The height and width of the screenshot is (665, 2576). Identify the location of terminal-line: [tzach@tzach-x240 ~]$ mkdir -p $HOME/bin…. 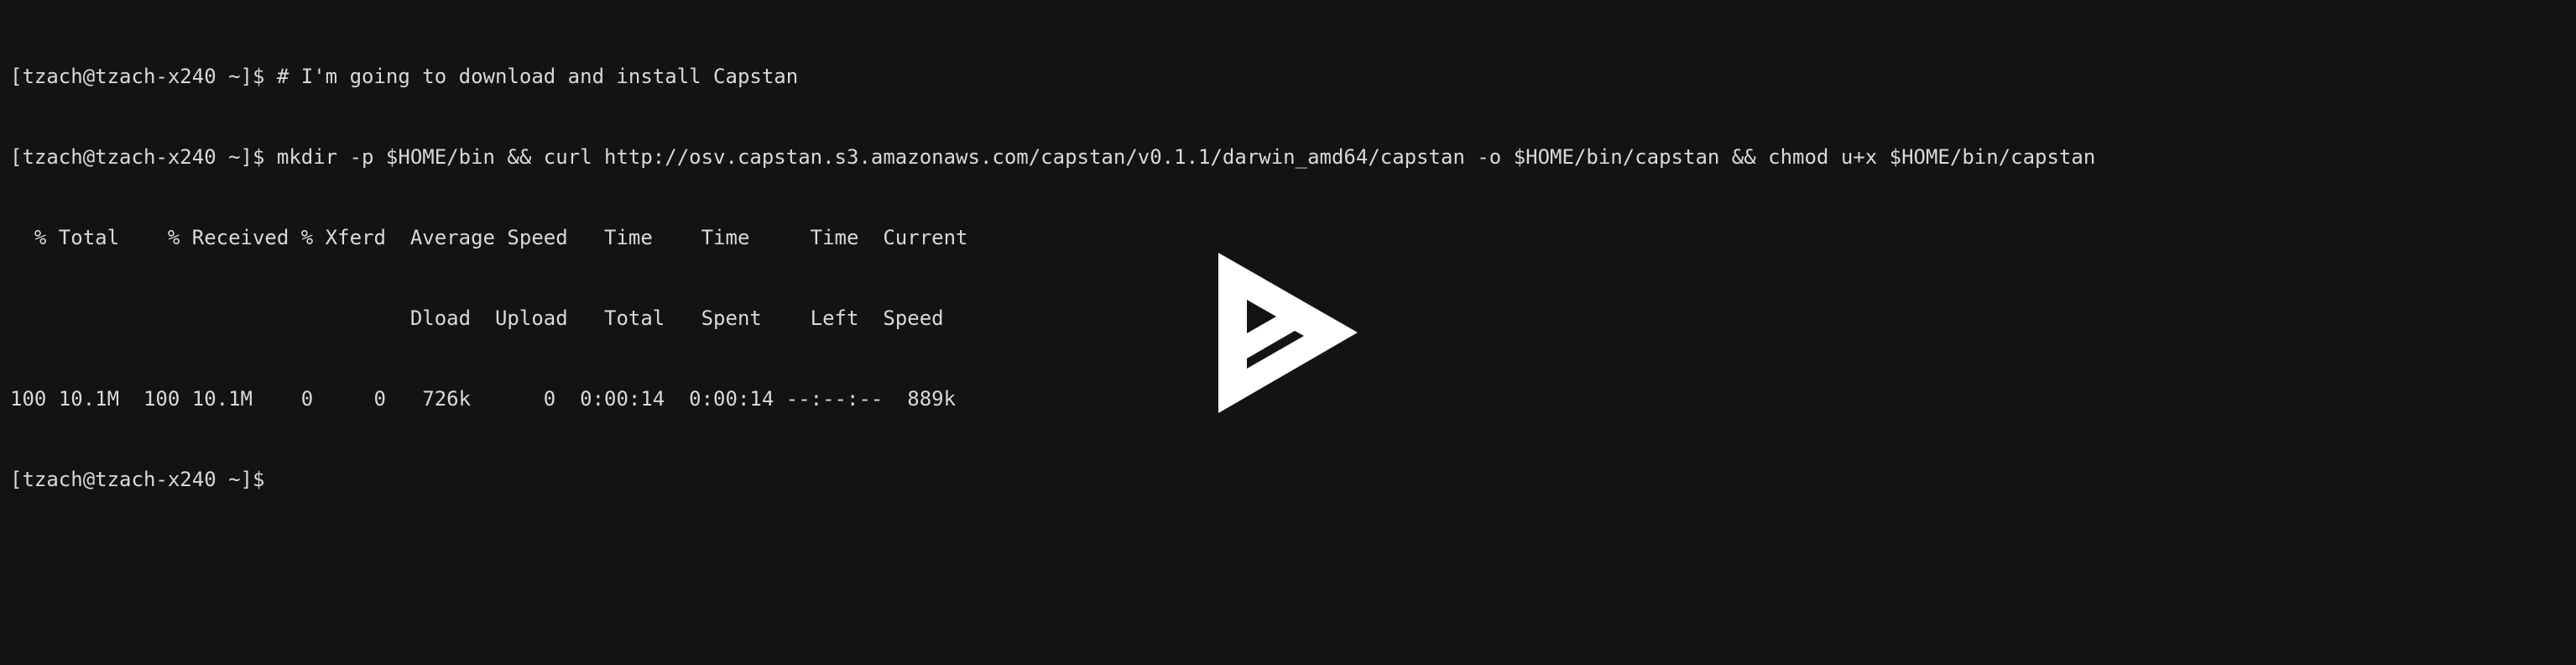
(1053, 157).